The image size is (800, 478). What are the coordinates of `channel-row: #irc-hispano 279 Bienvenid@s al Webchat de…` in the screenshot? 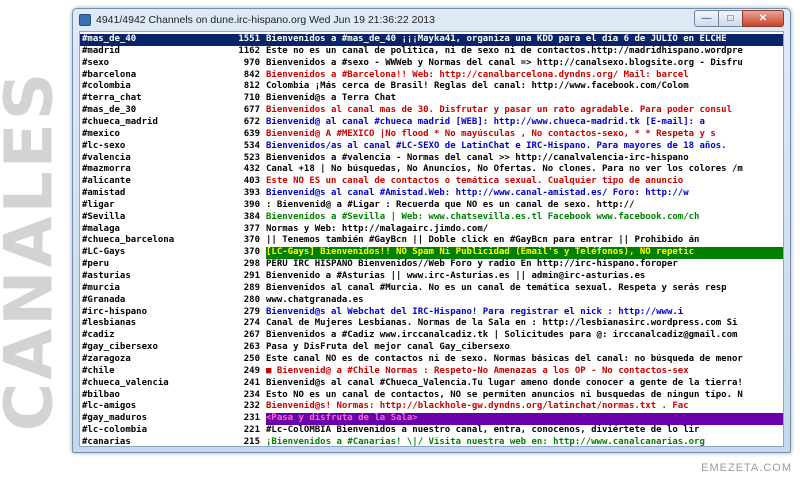 It's located at (431, 312).